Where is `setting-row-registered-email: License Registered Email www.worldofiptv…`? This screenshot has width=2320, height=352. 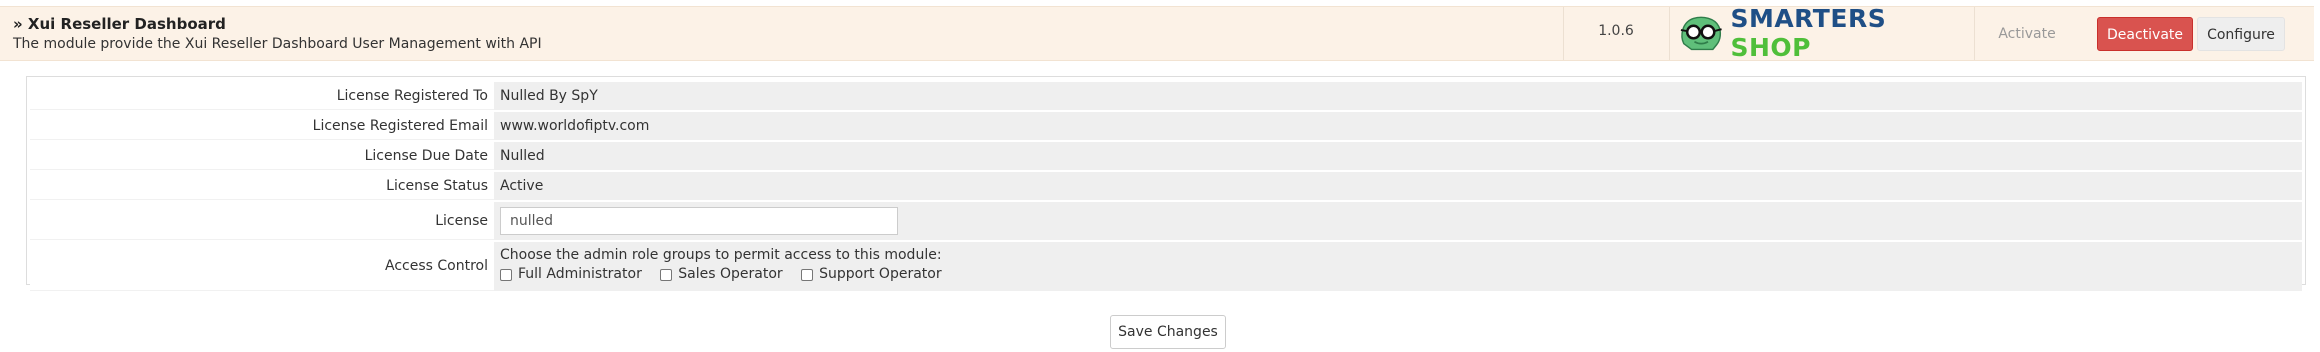 setting-row-registered-email: License Registered Email www.worldofiptv… is located at coordinates (1166, 126).